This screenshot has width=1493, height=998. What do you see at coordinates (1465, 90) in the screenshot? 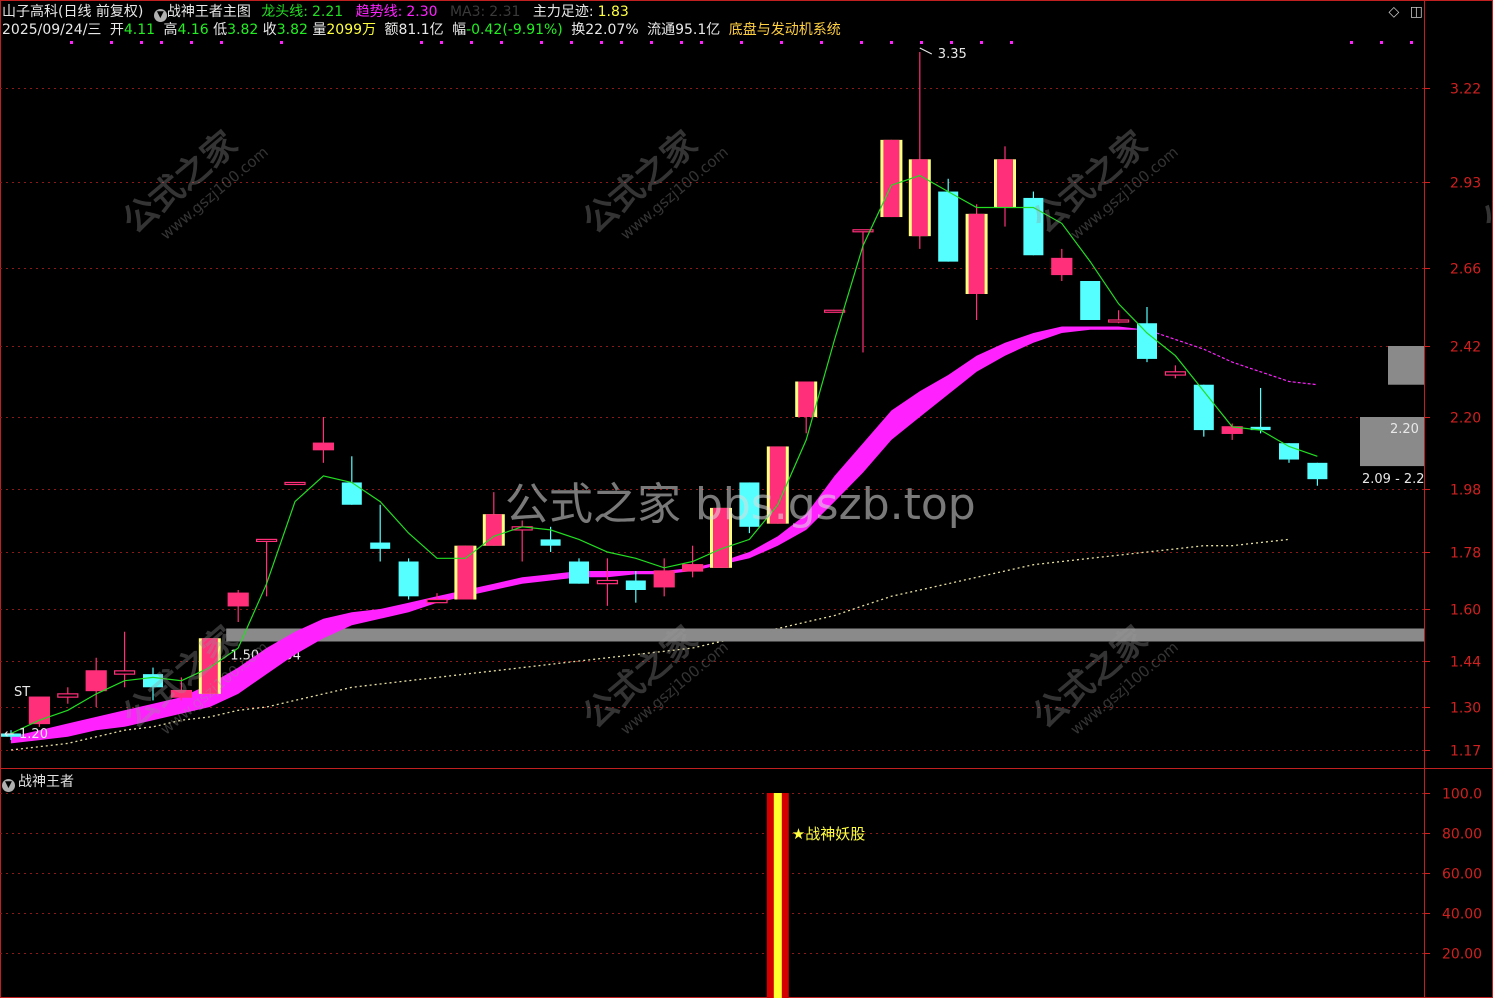
I see `y-tick-label: 3.22` at bounding box center [1465, 90].